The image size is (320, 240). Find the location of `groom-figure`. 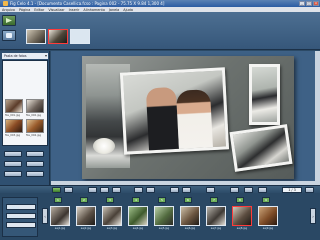

groom-figure is located at coordinates (162, 119).